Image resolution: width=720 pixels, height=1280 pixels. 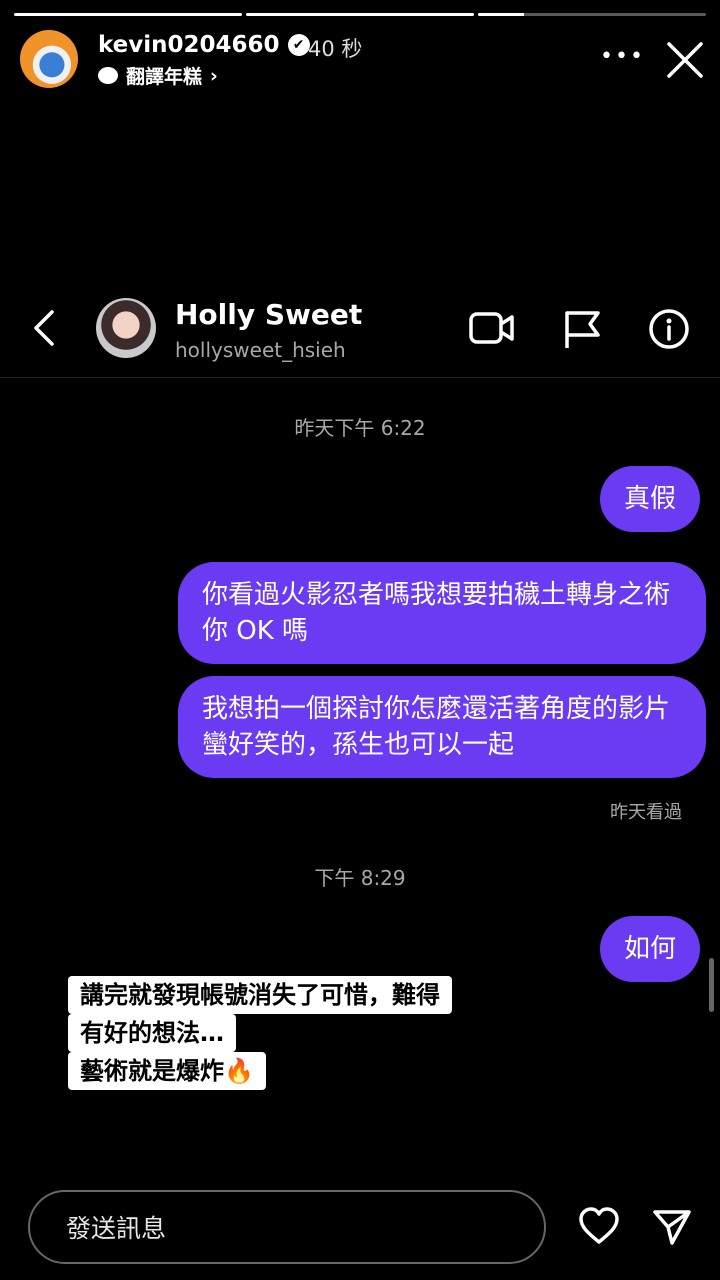 I want to click on caption-line: 講完就發現帳號消失了可惜，難得, so click(x=260, y=995).